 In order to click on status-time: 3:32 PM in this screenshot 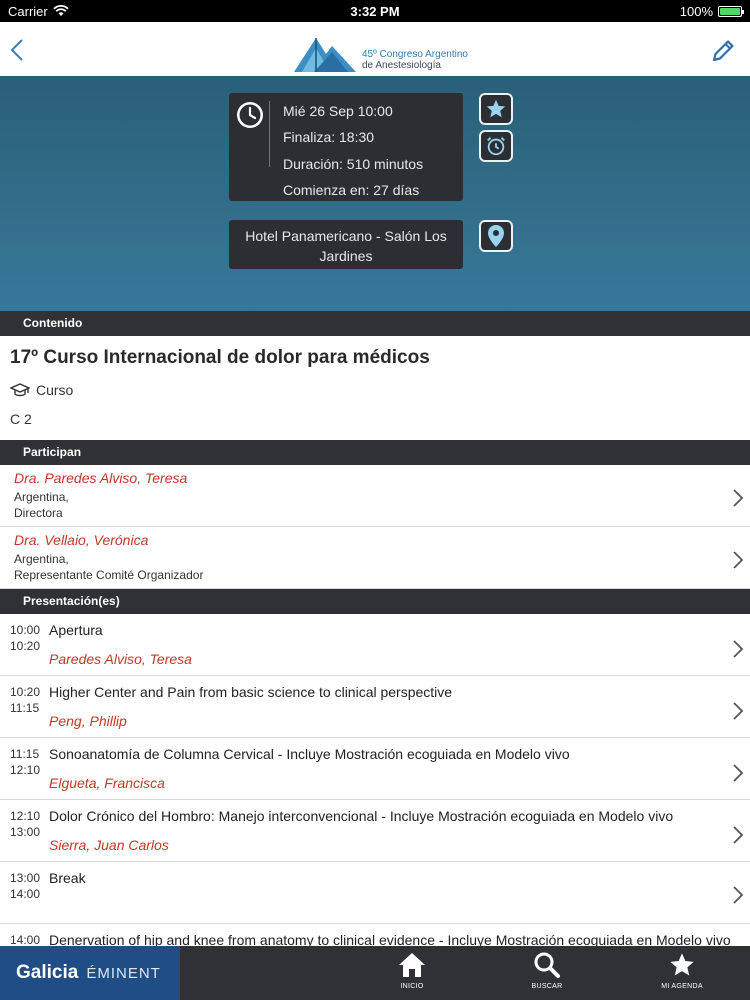, I will do `click(375, 11)`.